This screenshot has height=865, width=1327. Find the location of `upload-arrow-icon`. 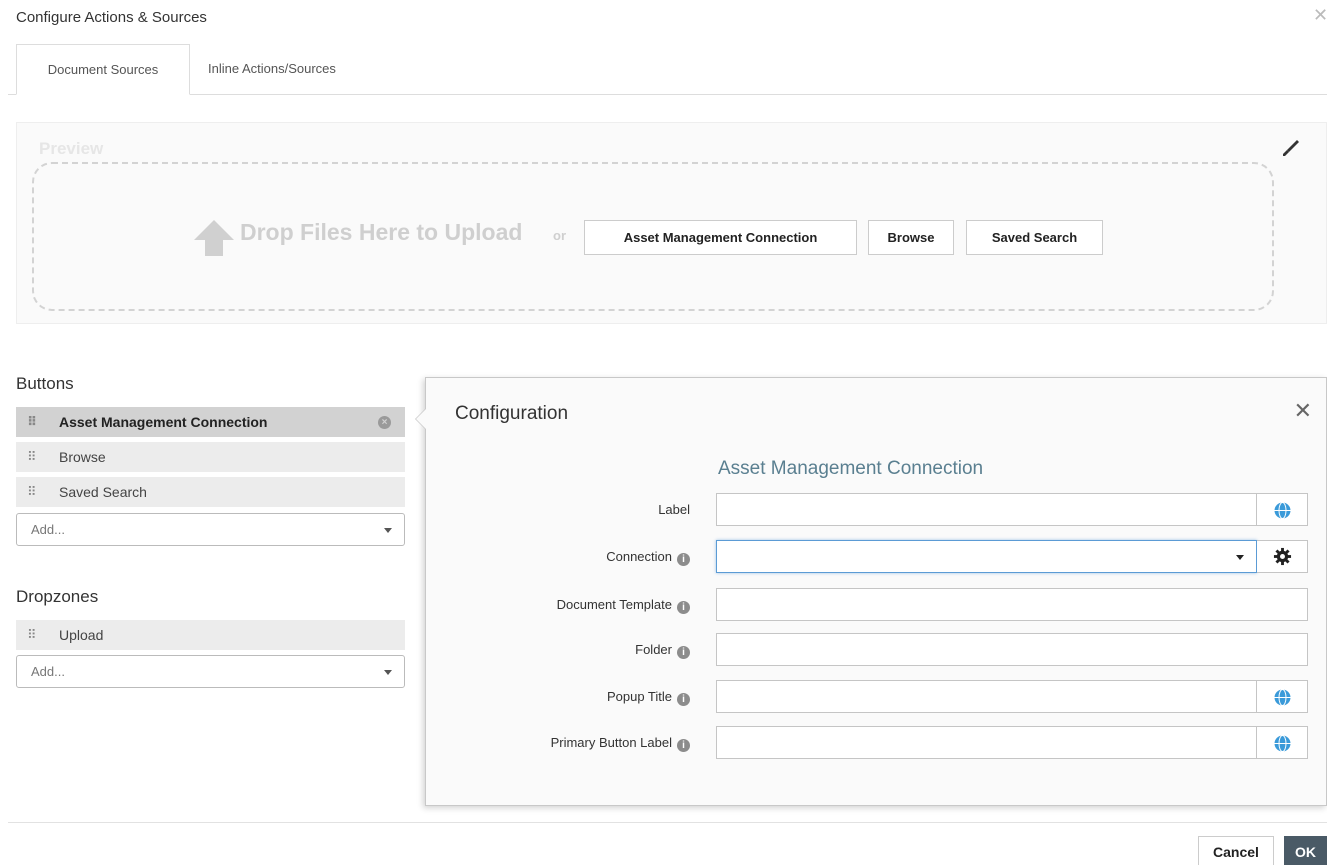

upload-arrow-icon is located at coordinates (214, 238).